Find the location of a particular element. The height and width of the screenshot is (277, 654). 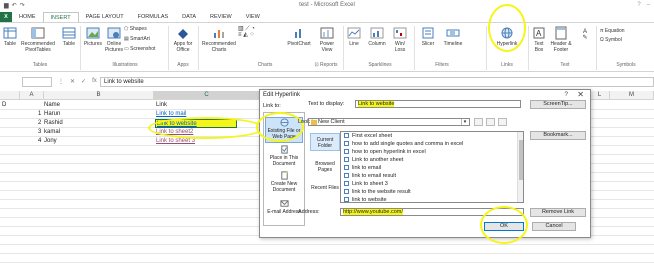

formula-bar: ⋮ ✕ ✓ fx Link to website is located at coordinates (327, 82).